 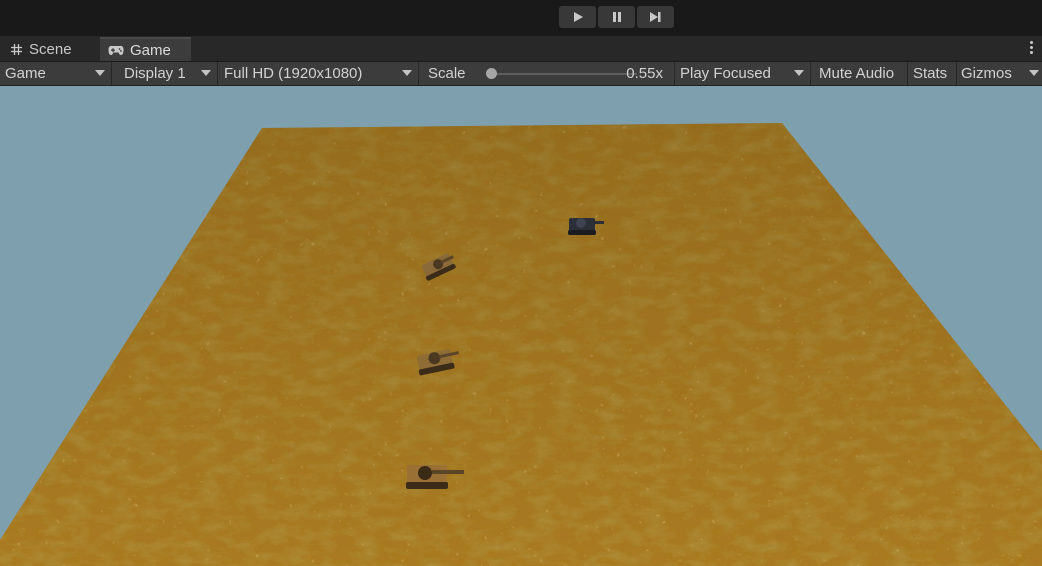 What do you see at coordinates (16, 49) in the screenshot?
I see `grid-icon` at bounding box center [16, 49].